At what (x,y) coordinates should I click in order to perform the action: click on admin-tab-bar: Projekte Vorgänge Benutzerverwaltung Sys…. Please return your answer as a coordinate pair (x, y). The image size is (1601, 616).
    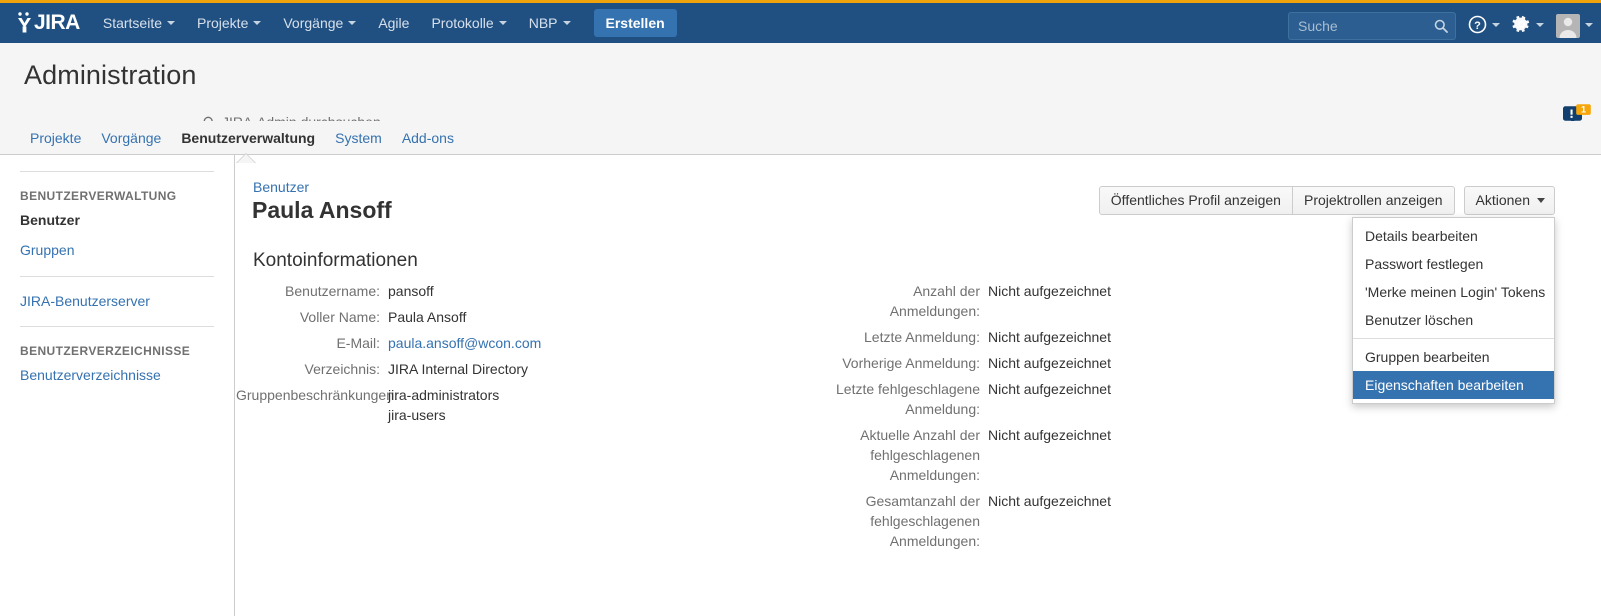
    Looking at the image, I should click on (800, 138).